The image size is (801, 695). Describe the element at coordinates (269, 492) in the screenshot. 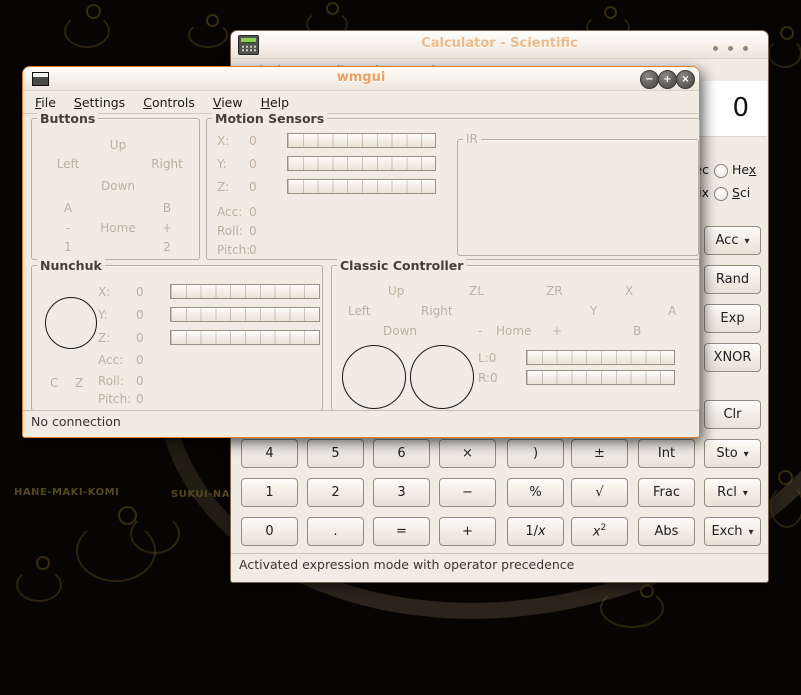

I see `key-1: 1` at that location.